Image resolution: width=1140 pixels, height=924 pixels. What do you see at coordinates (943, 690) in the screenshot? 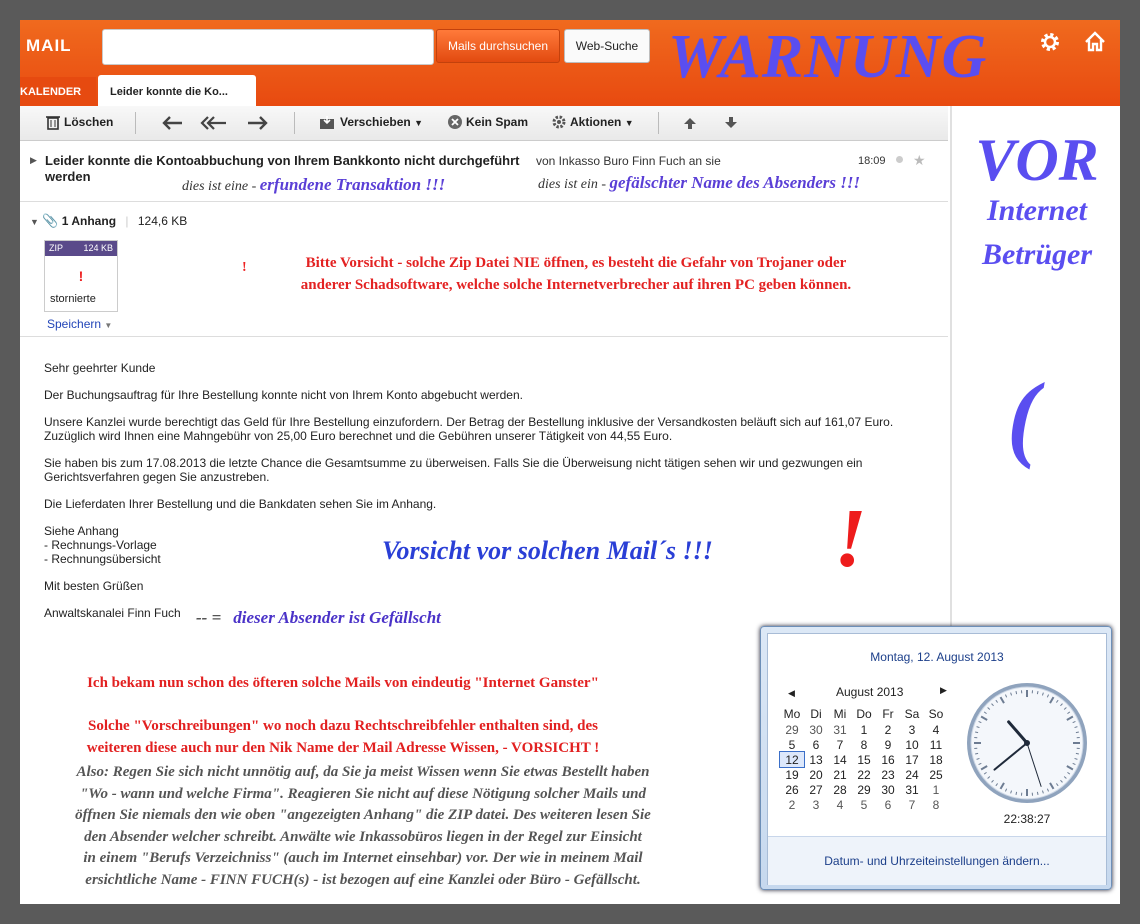
I see `next-month-button: ▶` at bounding box center [943, 690].